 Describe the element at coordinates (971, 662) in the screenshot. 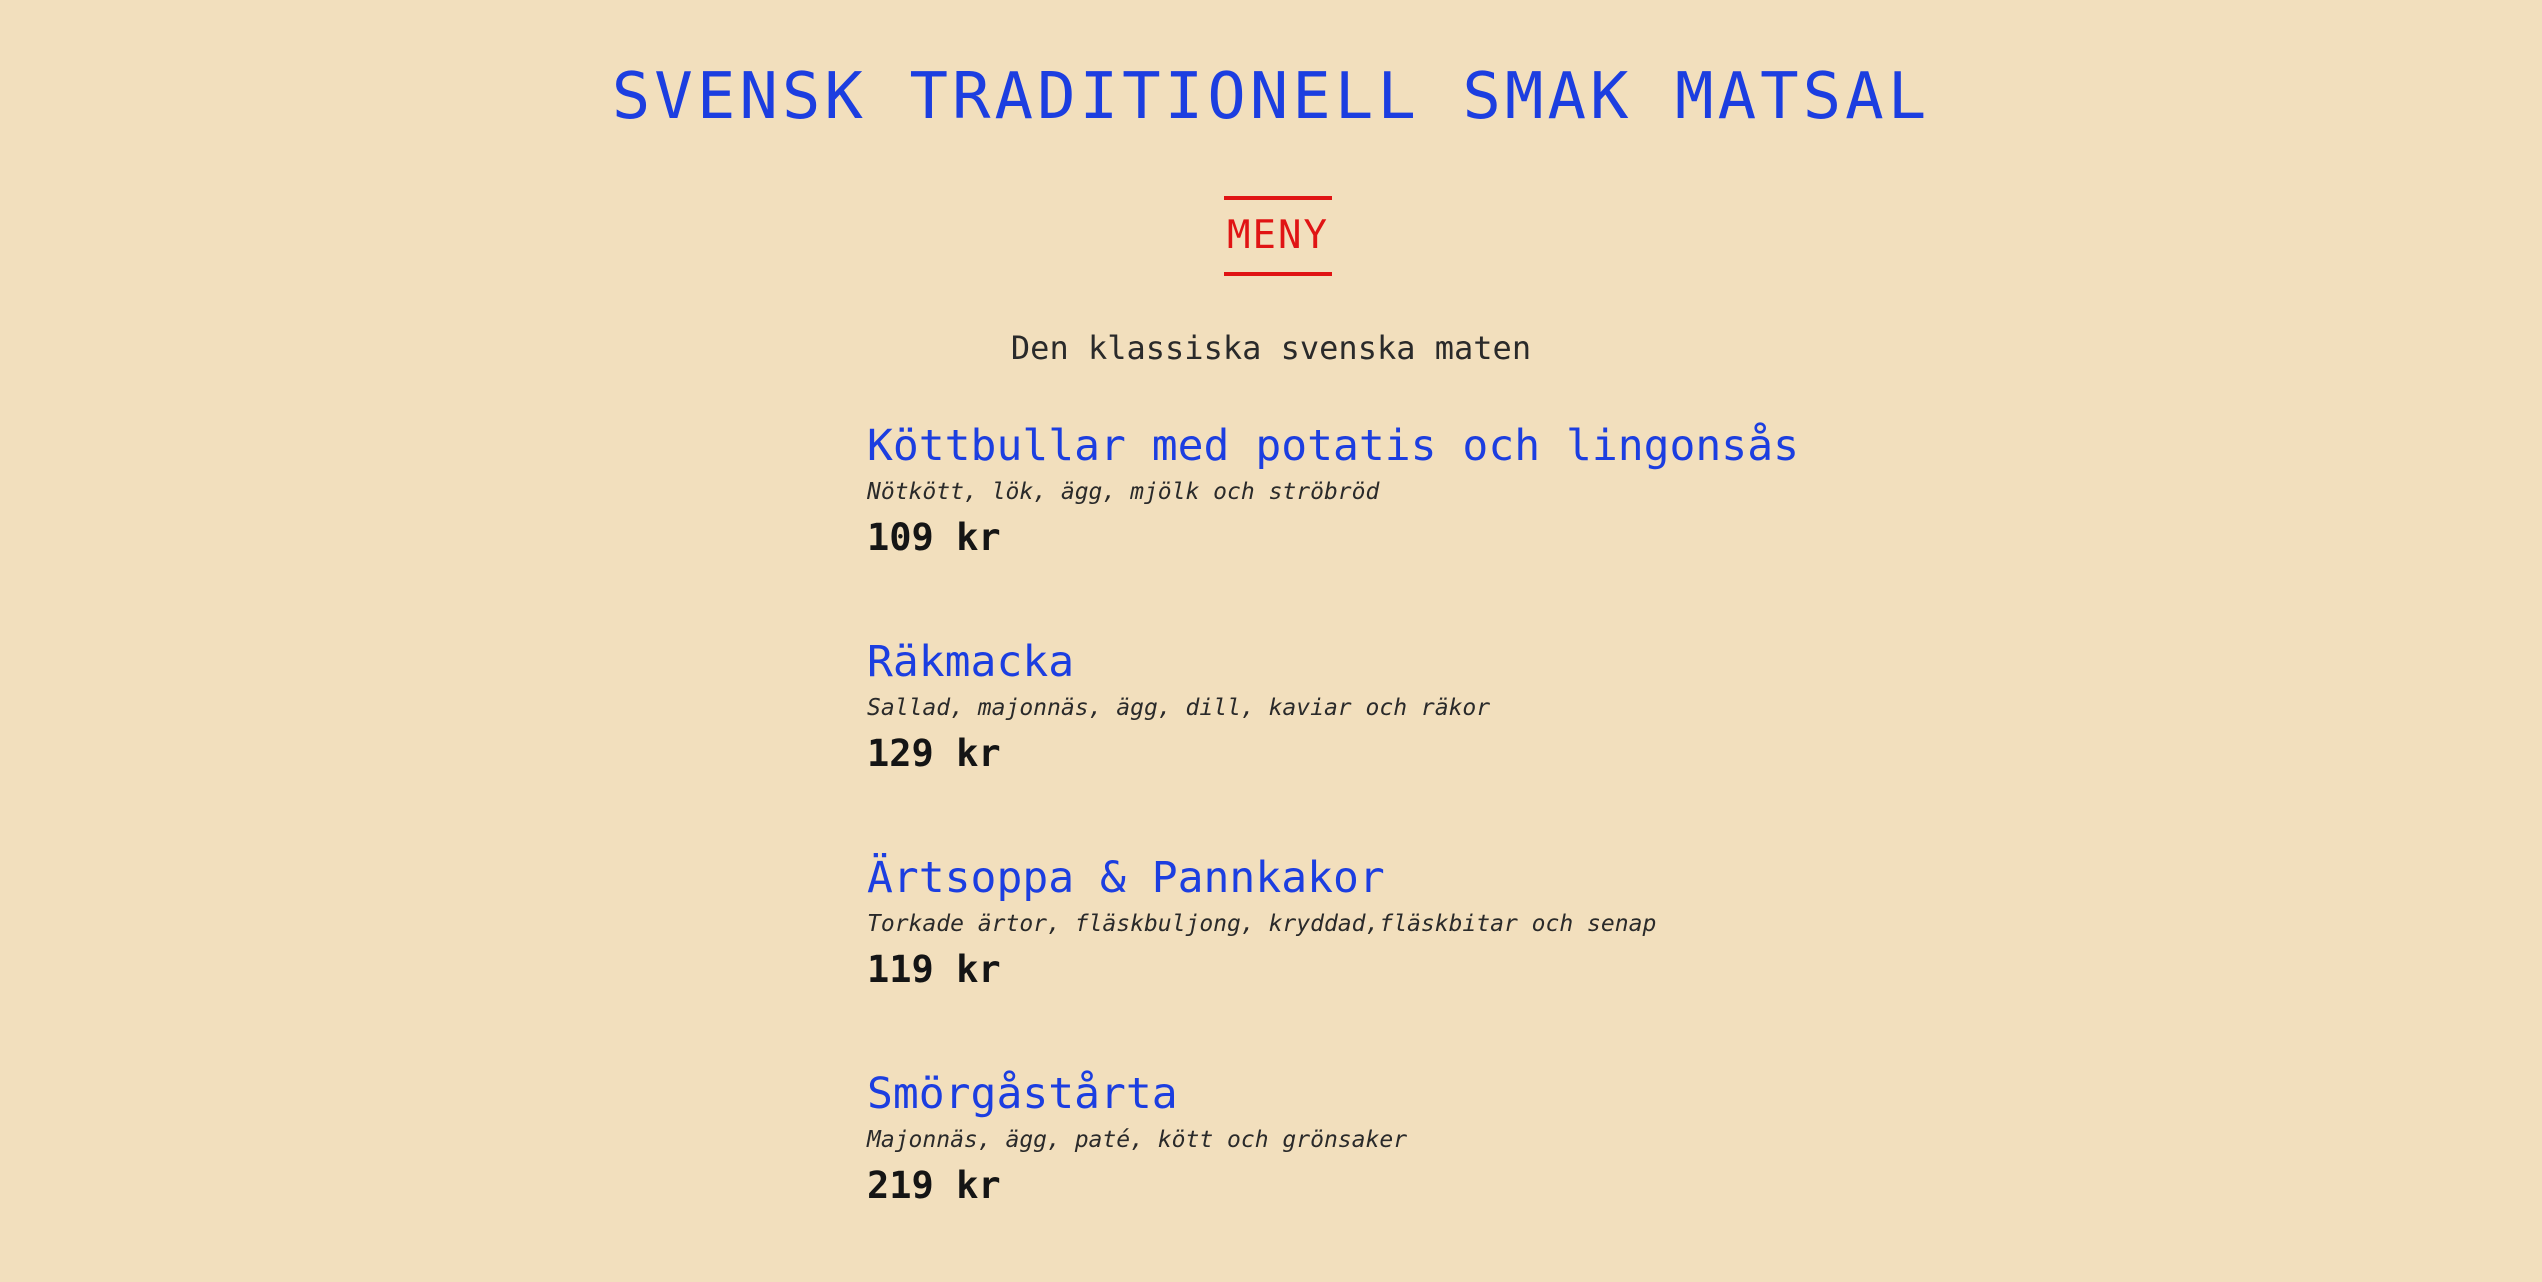

I see `dish-name: Räkmacka` at that location.